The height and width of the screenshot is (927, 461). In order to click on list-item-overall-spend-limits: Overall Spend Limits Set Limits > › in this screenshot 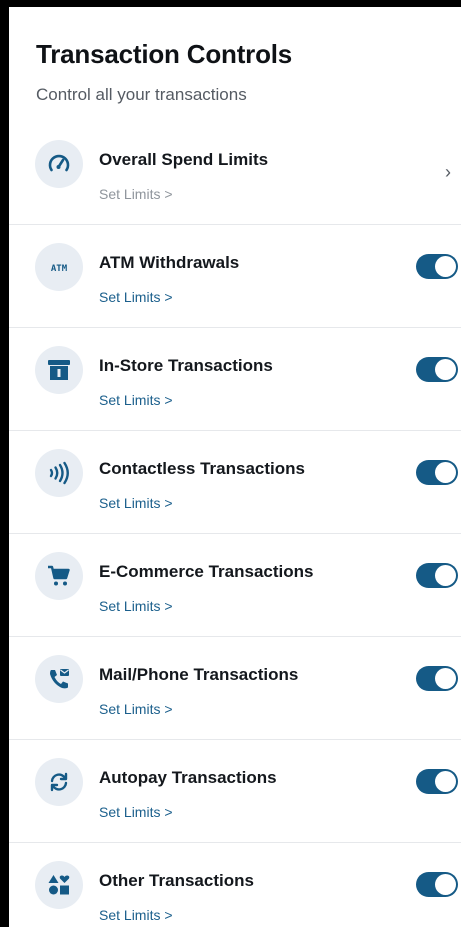, I will do `click(235, 173)`.